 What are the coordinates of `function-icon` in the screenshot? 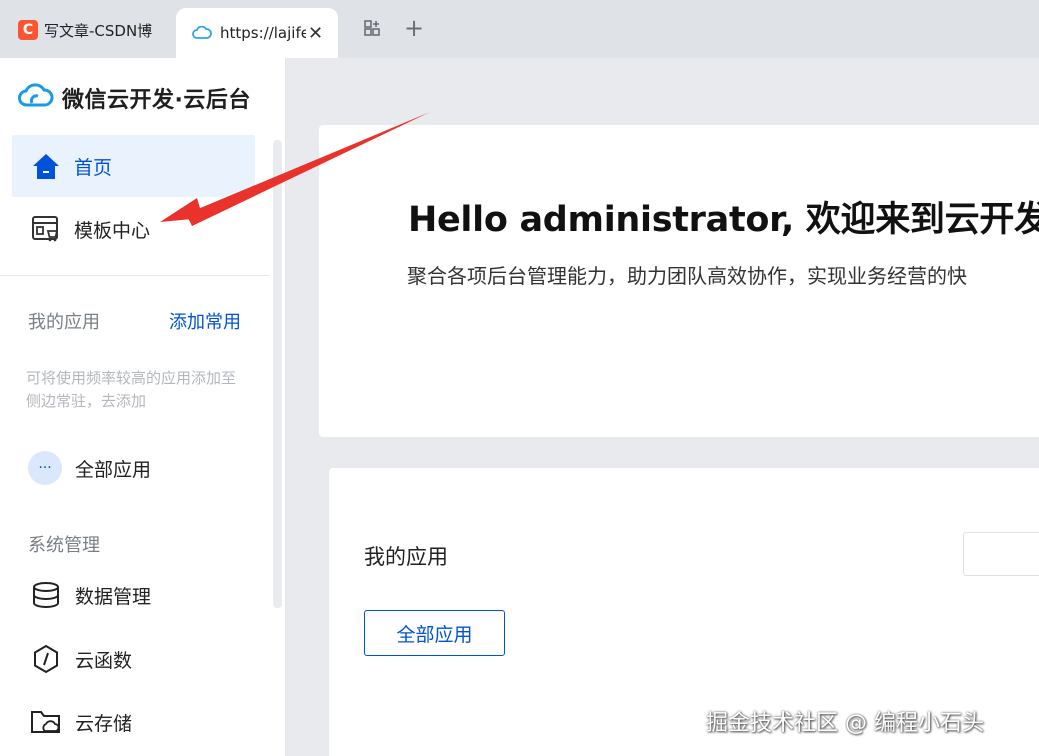 It's located at (46, 659).